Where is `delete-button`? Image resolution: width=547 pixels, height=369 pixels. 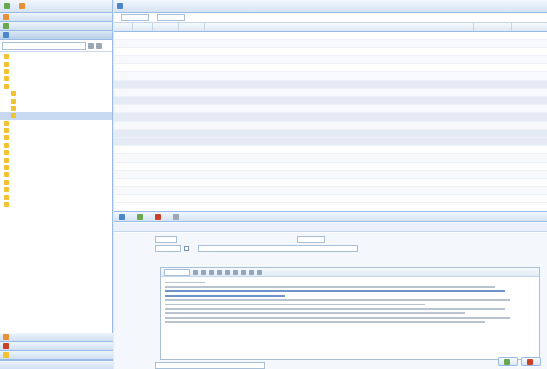 delete-button is located at coordinates (159, 217).